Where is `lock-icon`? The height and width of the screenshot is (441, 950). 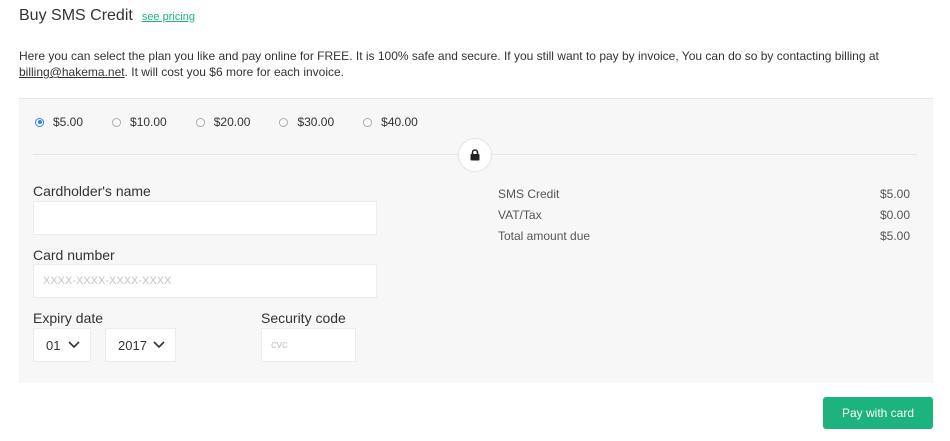 lock-icon is located at coordinates (475, 155).